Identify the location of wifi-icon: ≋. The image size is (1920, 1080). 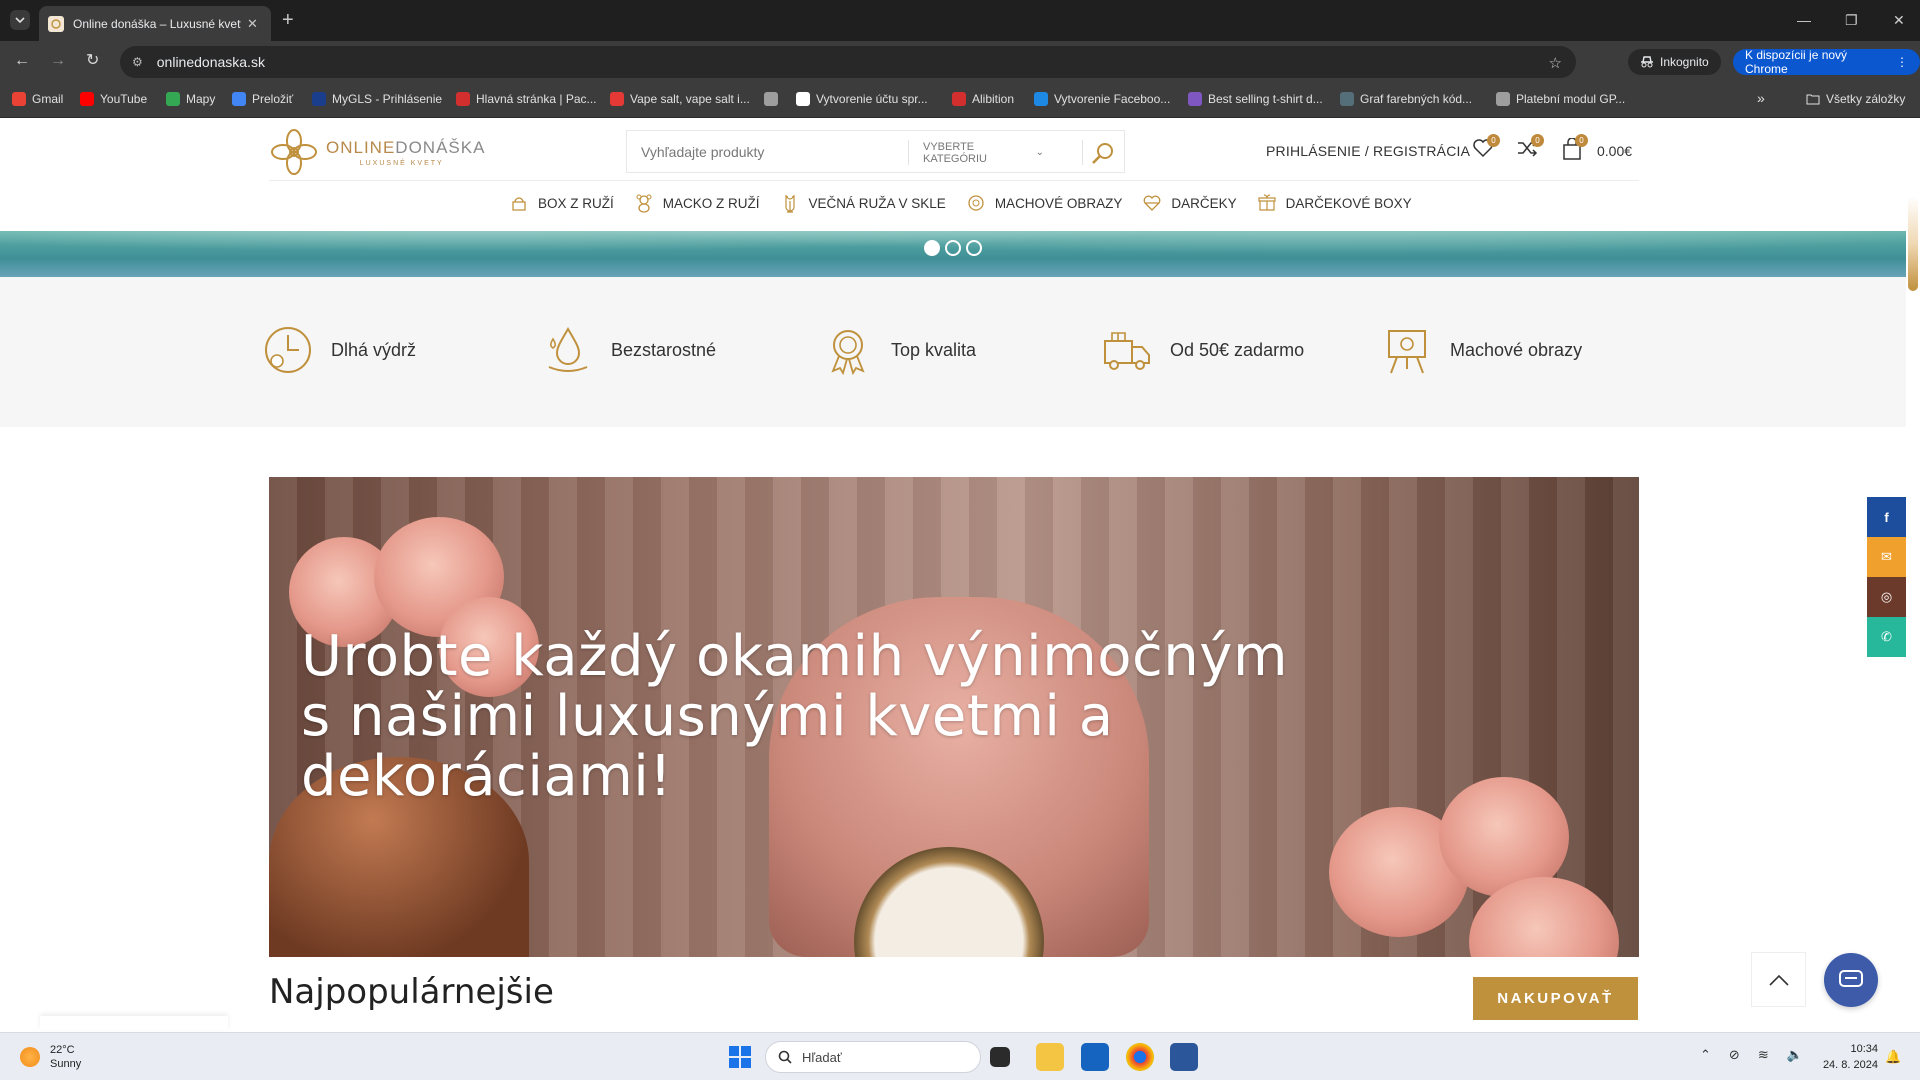
(1763, 1055).